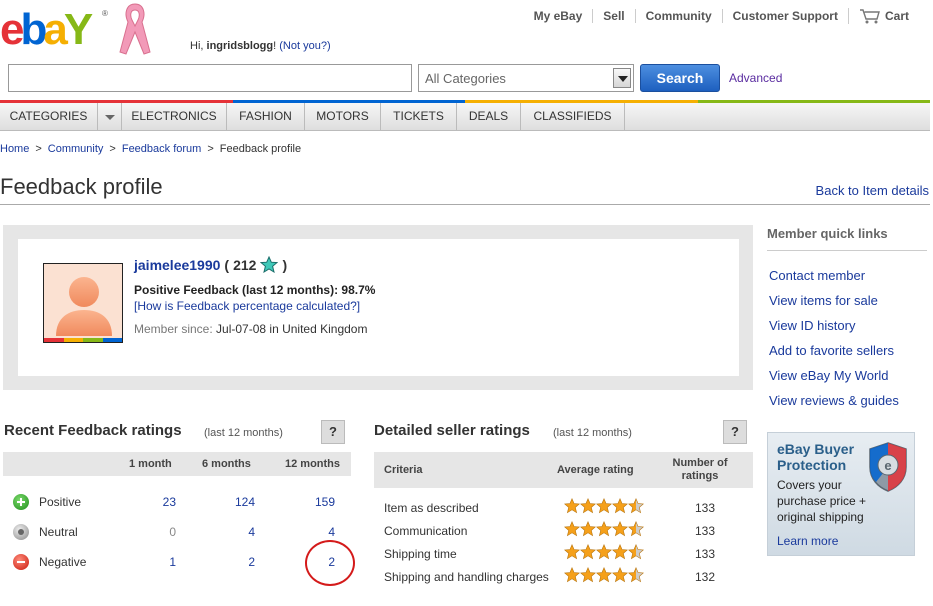  I want to click on col-number-of-ratings: Number of ratings, so click(700, 469).